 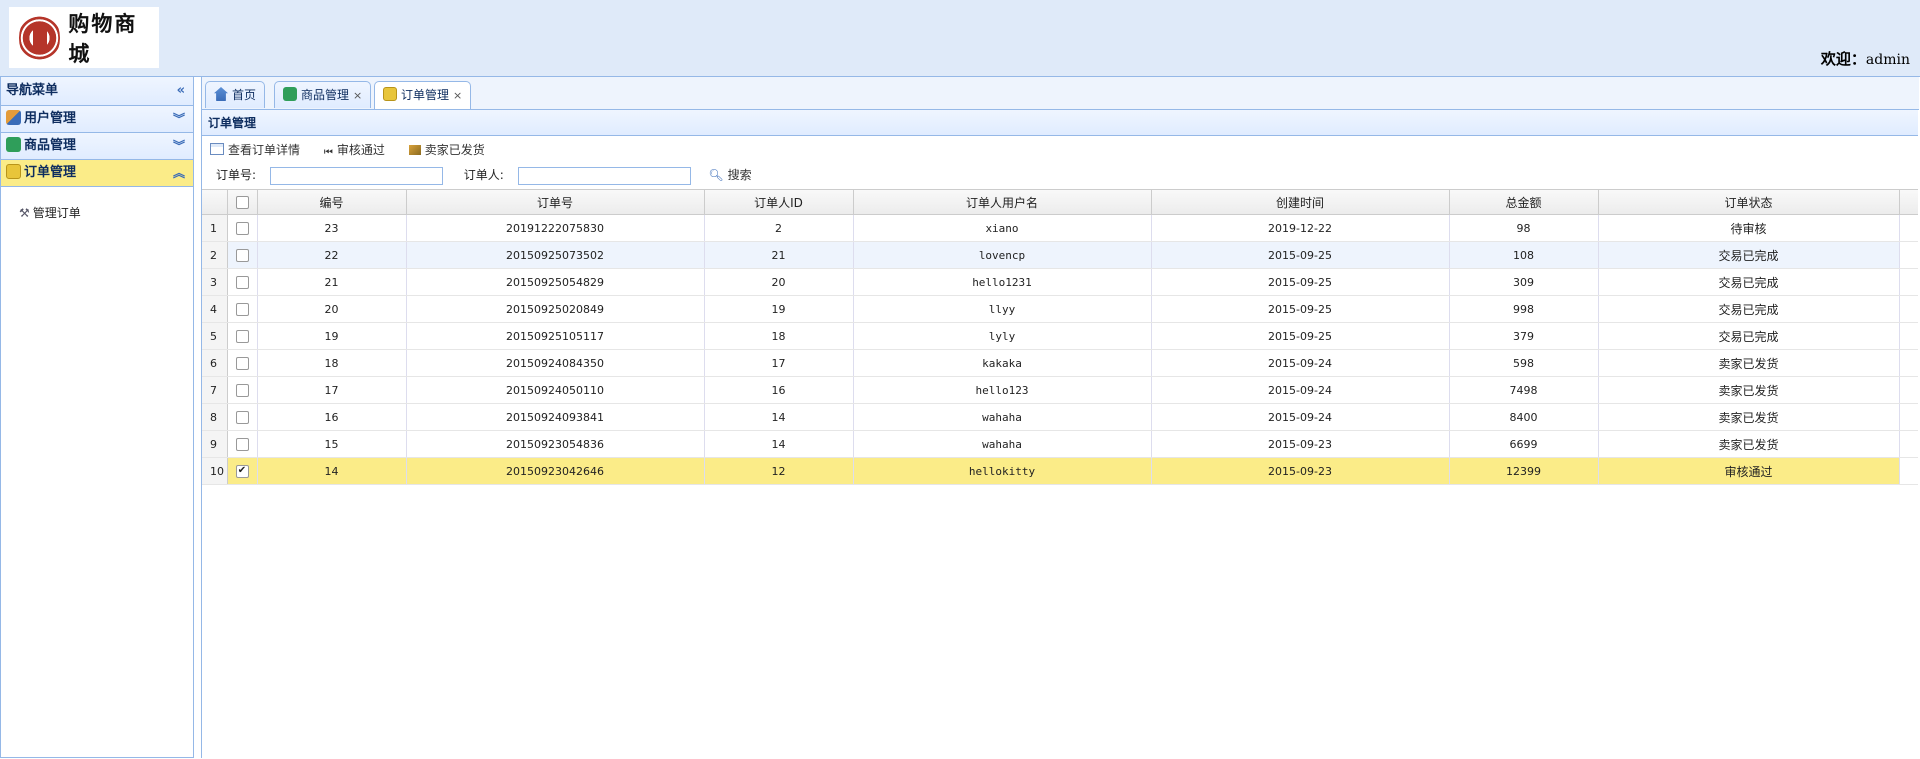 I want to click on row-select-cell, so click(x=242, y=255).